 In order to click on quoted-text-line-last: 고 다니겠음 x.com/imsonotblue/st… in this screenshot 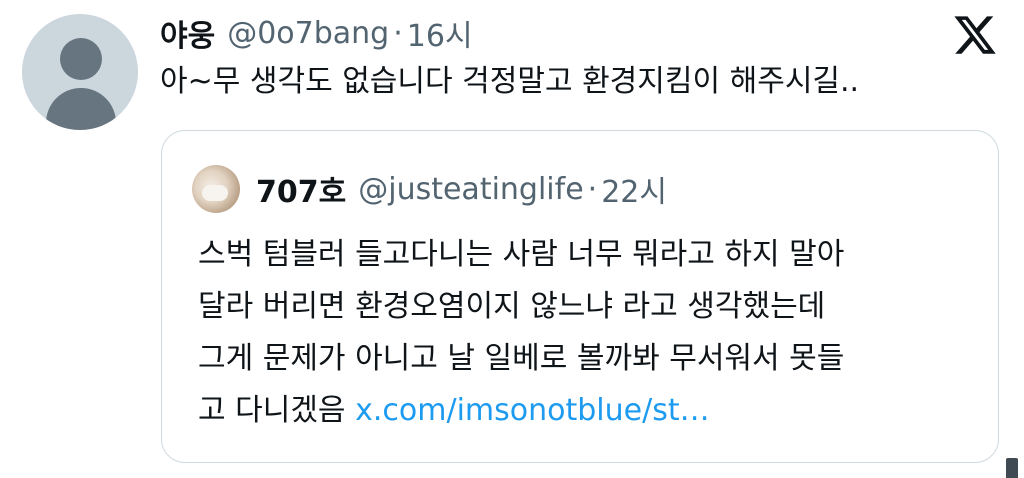, I will do `click(593, 411)`.